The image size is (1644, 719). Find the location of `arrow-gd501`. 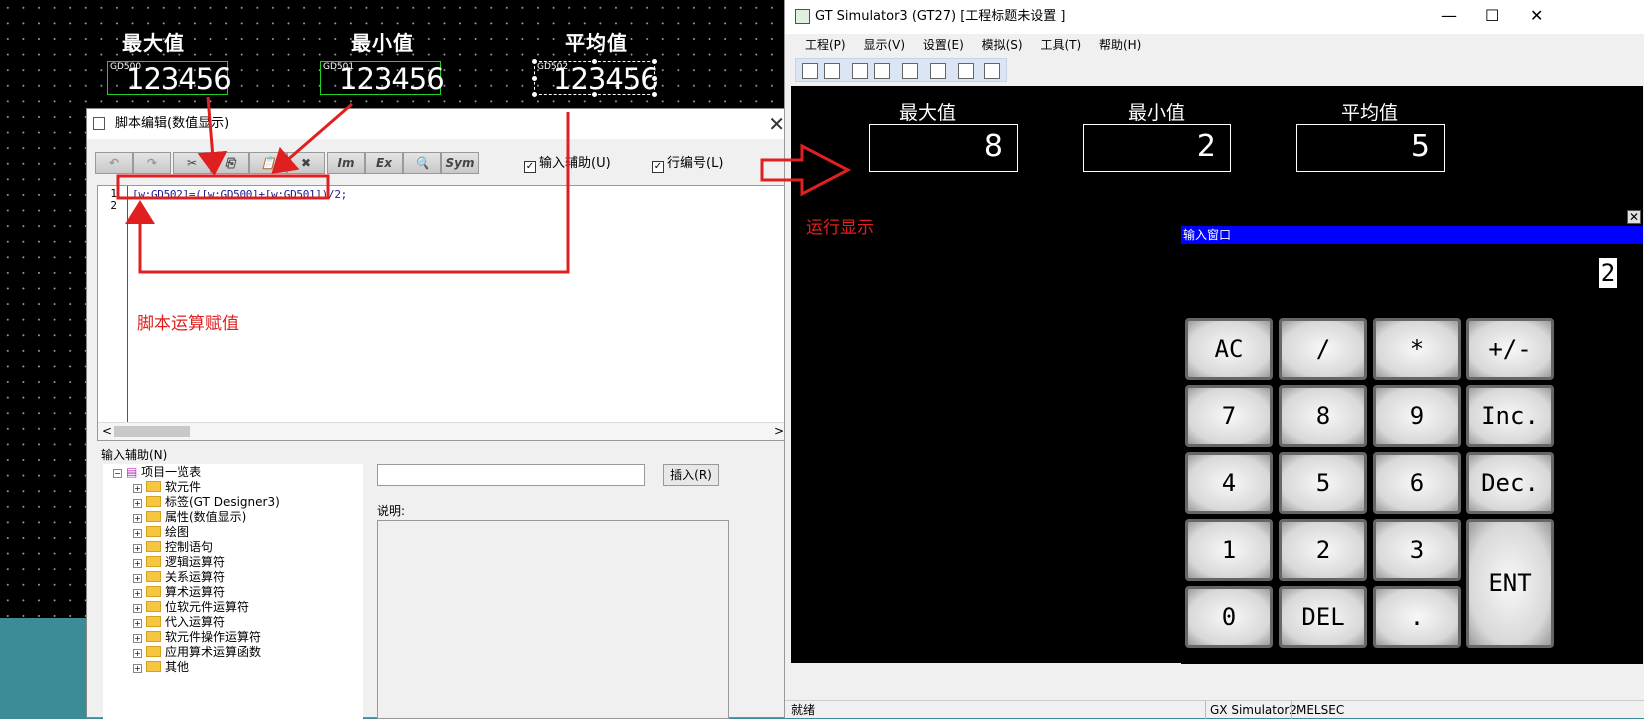

arrow-gd501 is located at coordinates (312, 138).